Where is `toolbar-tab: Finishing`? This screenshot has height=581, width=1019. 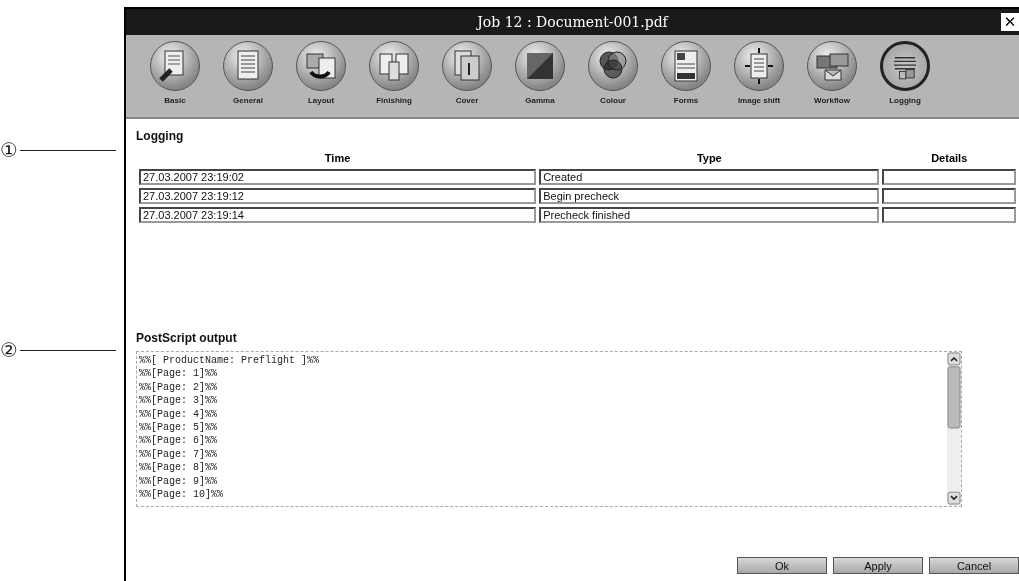
toolbar-tab: Finishing is located at coordinates (394, 70).